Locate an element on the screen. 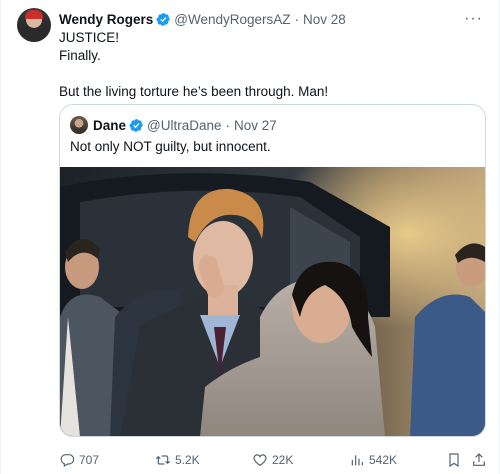  reply-icon is located at coordinates (67, 461).